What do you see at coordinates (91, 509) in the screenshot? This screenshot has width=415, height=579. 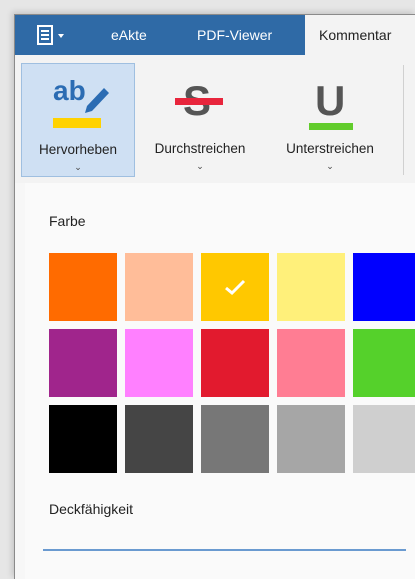 I see `opacity-section-label: Deckfähigkeit` at bounding box center [91, 509].